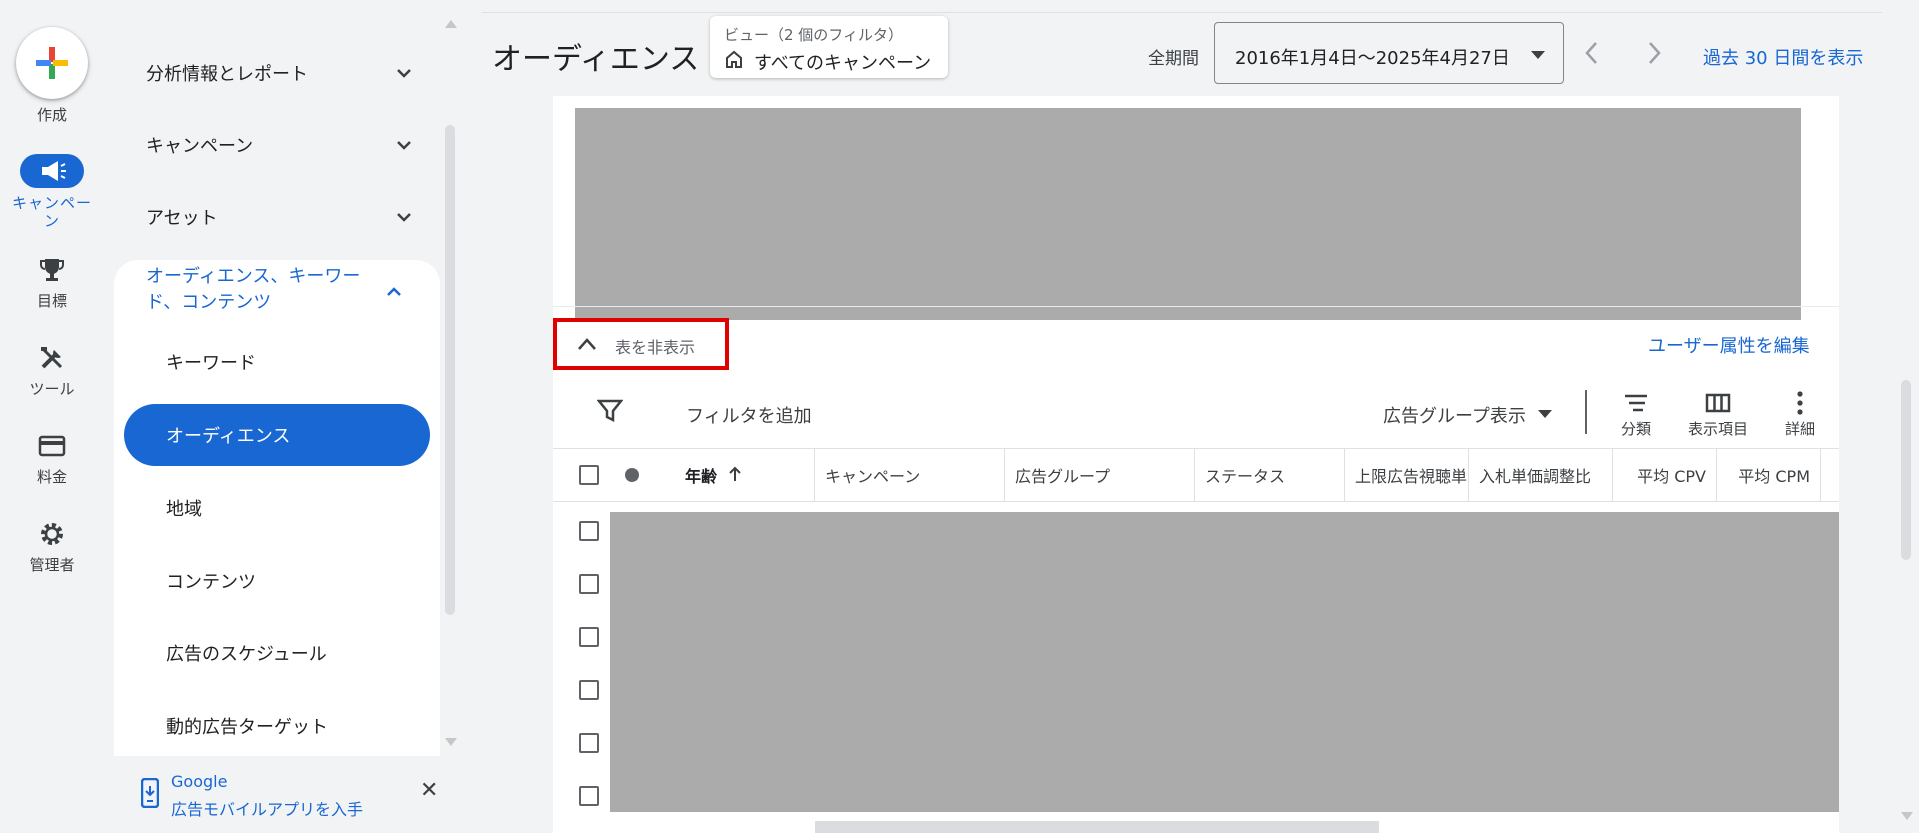 The height and width of the screenshot is (833, 1919). I want to click on chevron-right-icon, so click(1654, 53).